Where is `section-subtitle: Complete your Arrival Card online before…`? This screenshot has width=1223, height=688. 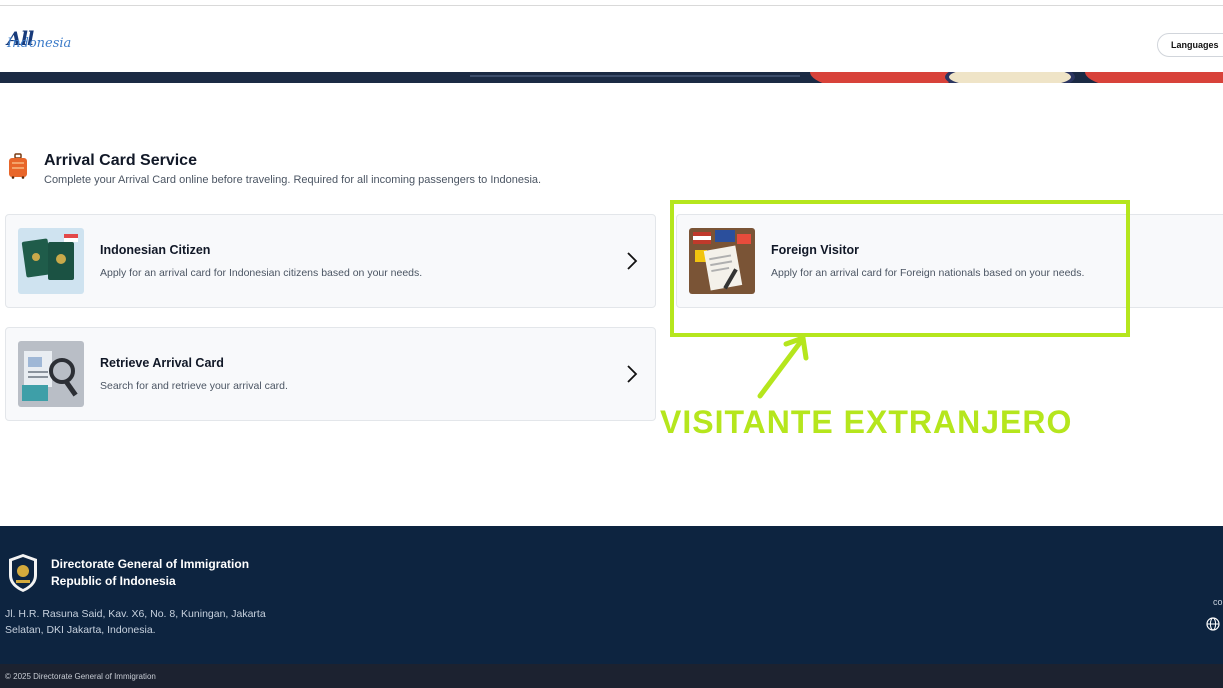 section-subtitle: Complete your Arrival Card online before… is located at coordinates (293, 180).